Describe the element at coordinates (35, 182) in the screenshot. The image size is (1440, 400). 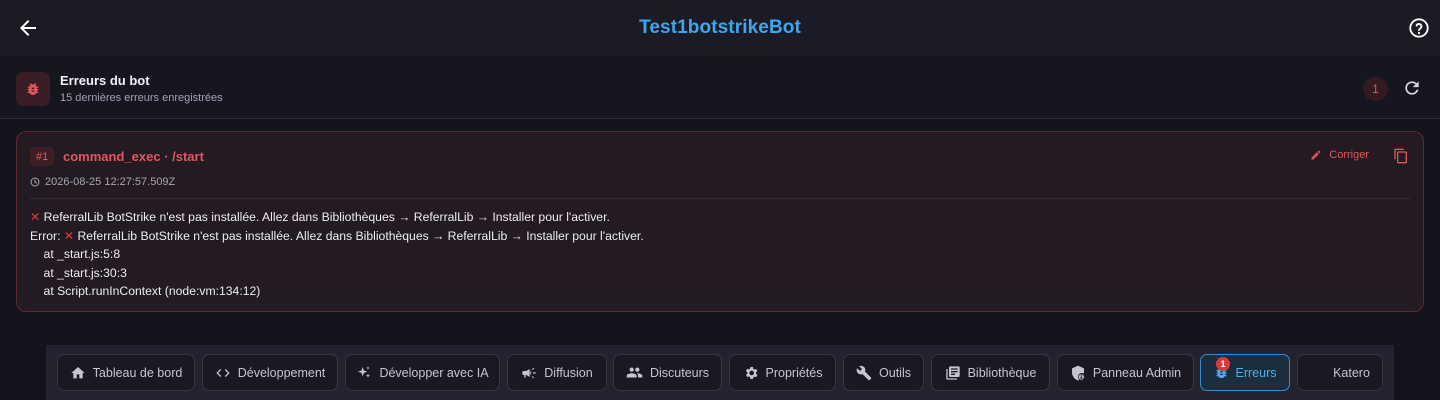
I see `clock-icon` at that location.